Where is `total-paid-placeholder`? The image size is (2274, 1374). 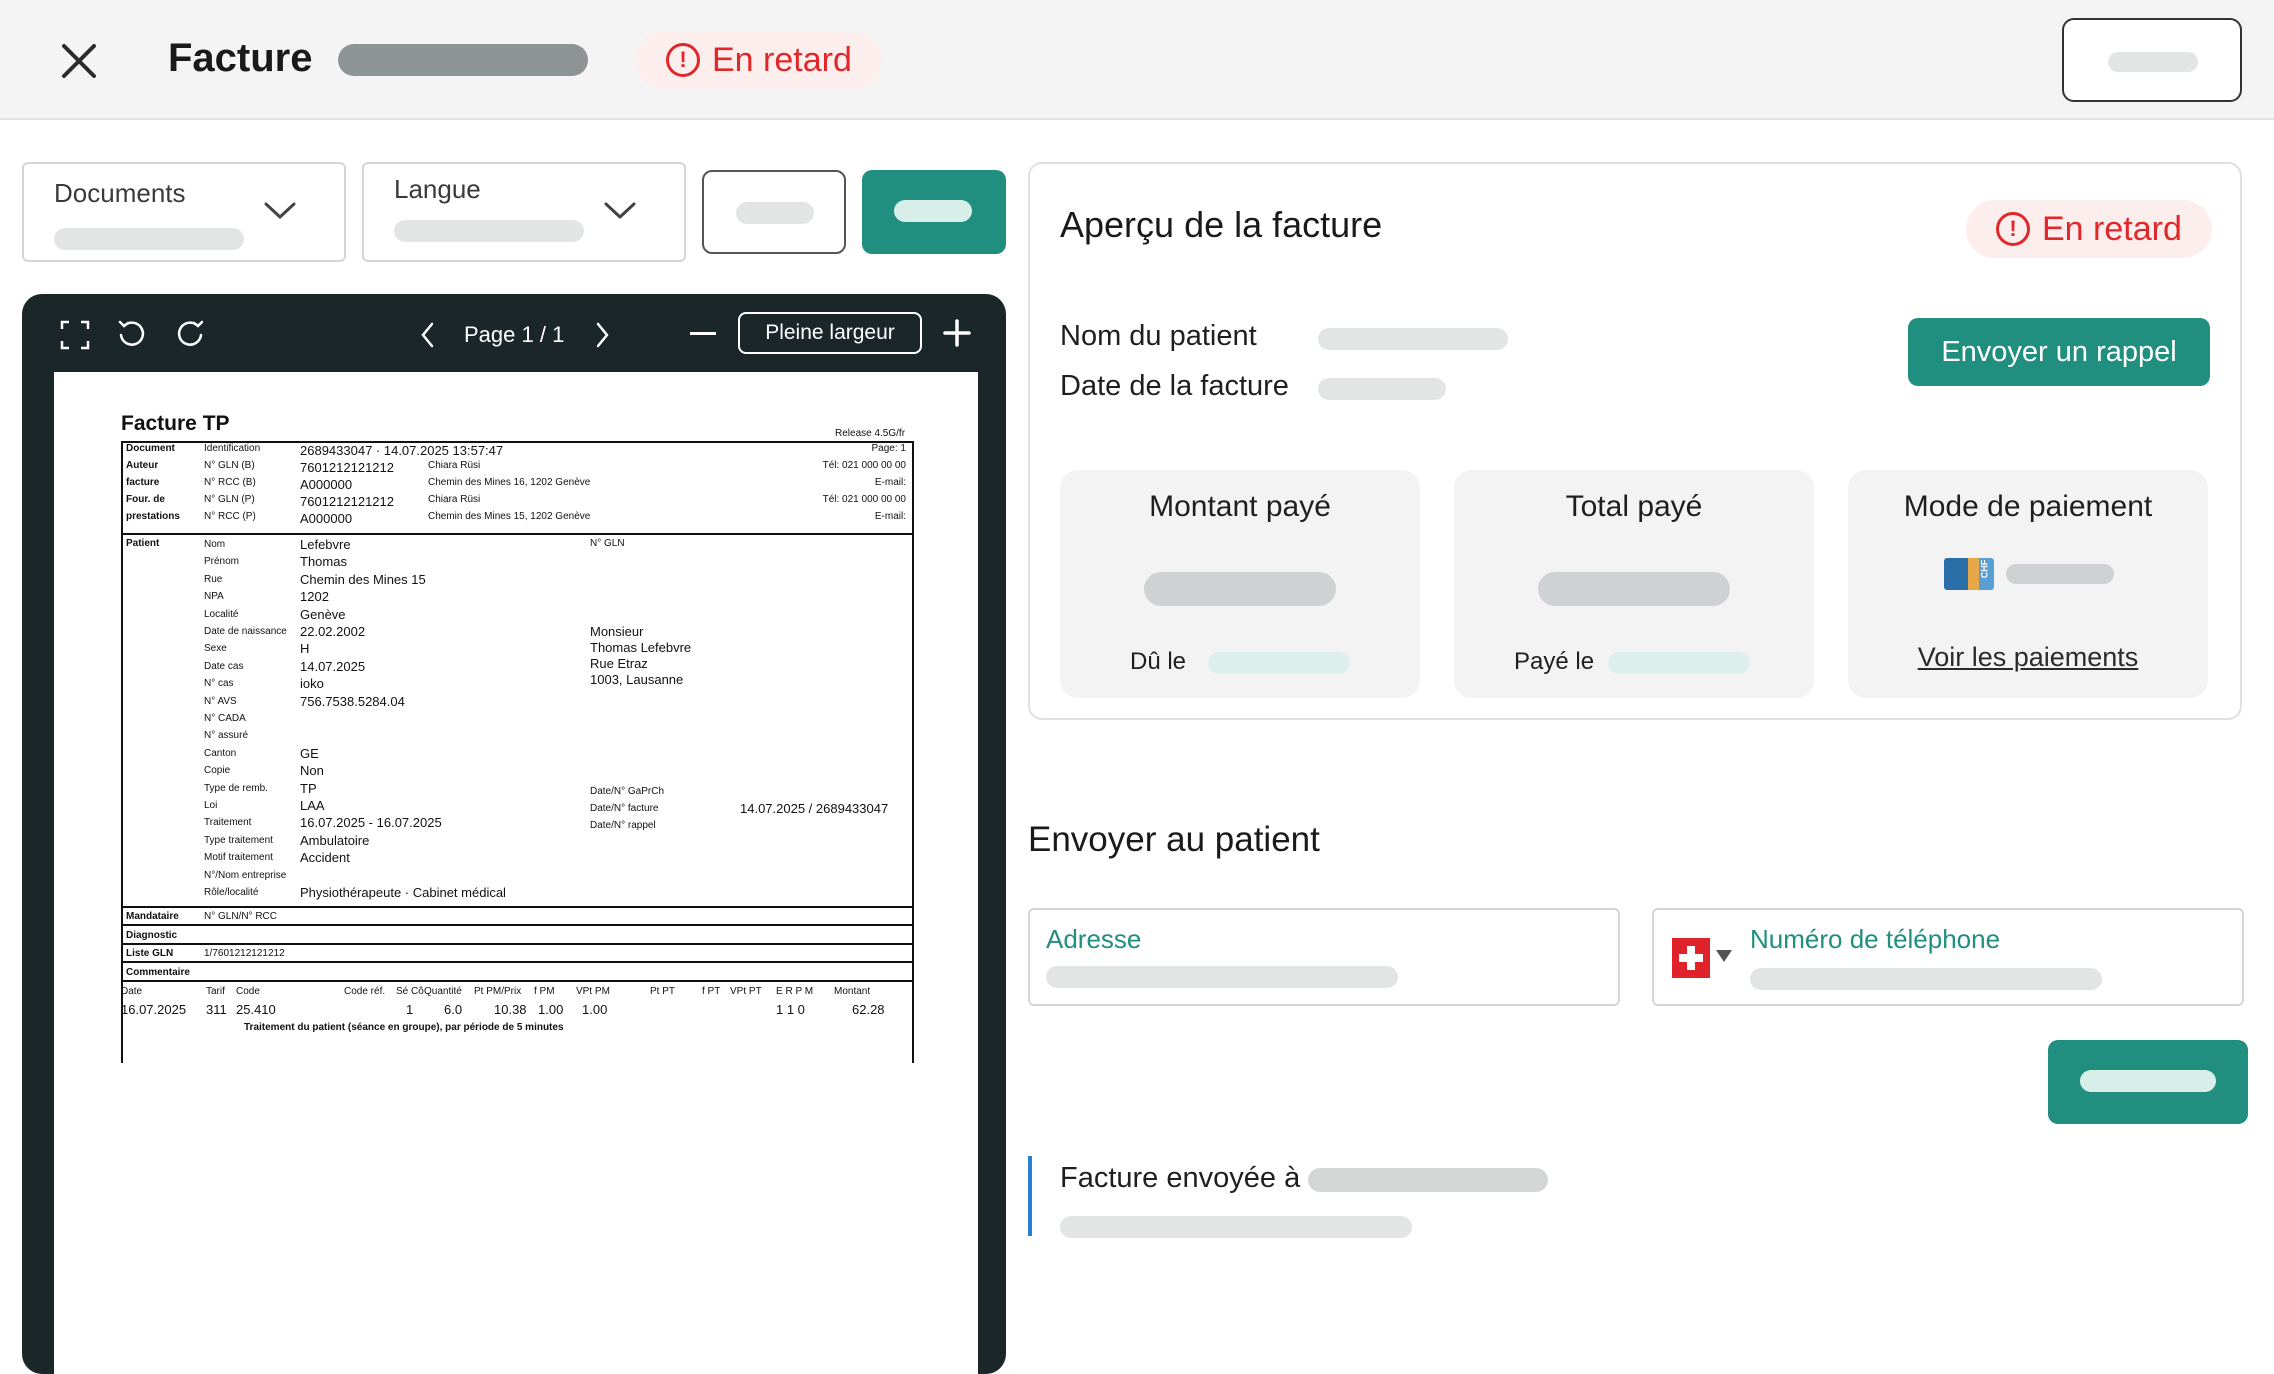 total-paid-placeholder is located at coordinates (1634, 589).